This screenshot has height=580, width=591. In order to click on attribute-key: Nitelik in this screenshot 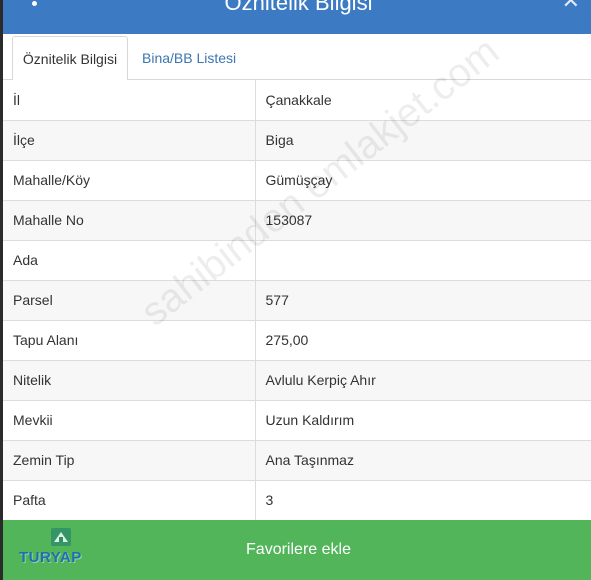, I will do `click(129, 380)`.